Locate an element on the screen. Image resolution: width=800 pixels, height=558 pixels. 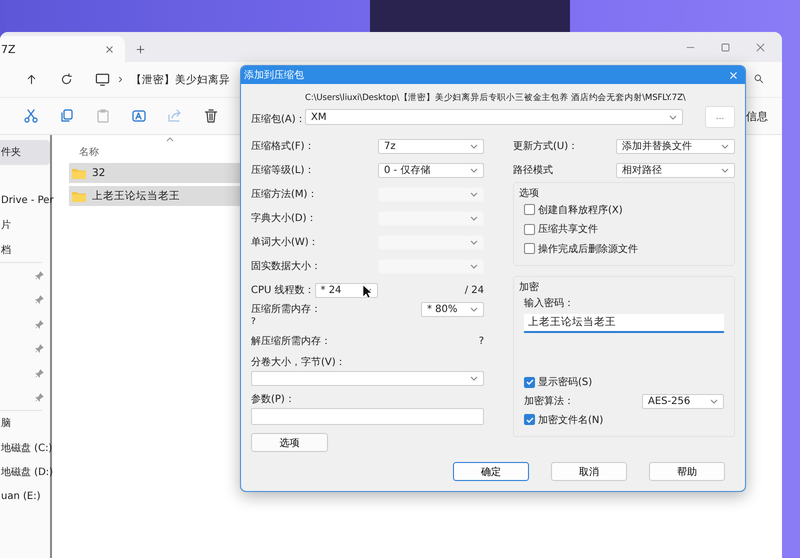
scissors-icon is located at coordinates (31, 116).